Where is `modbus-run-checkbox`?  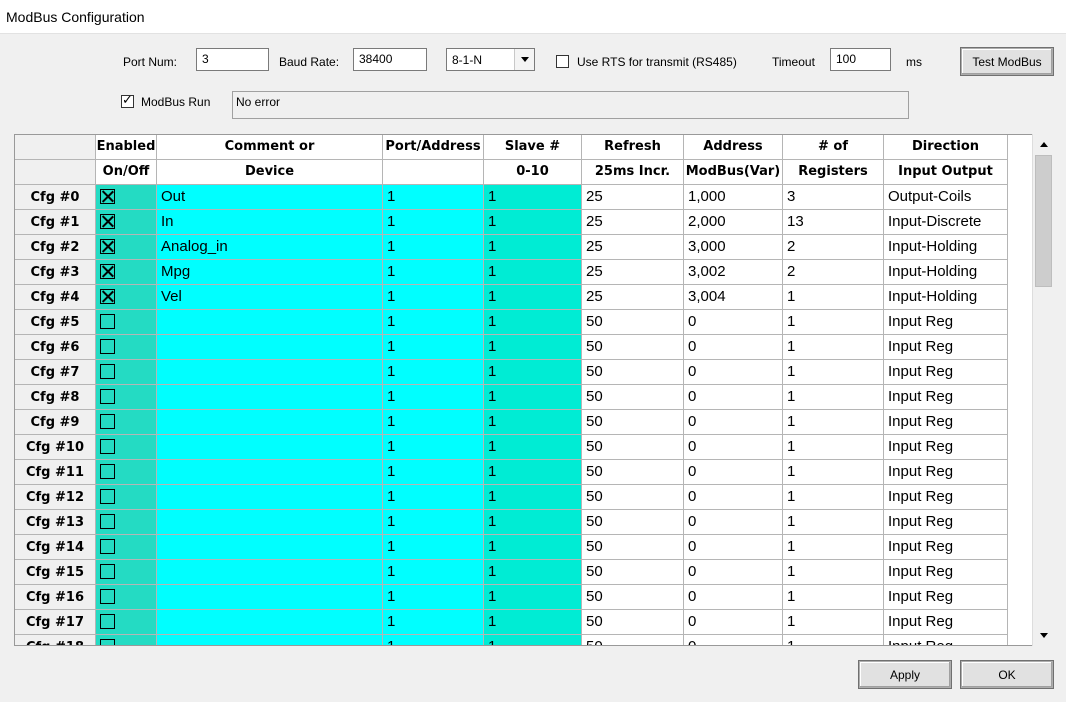 modbus-run-checkbox is located at coordinates (127, 100).